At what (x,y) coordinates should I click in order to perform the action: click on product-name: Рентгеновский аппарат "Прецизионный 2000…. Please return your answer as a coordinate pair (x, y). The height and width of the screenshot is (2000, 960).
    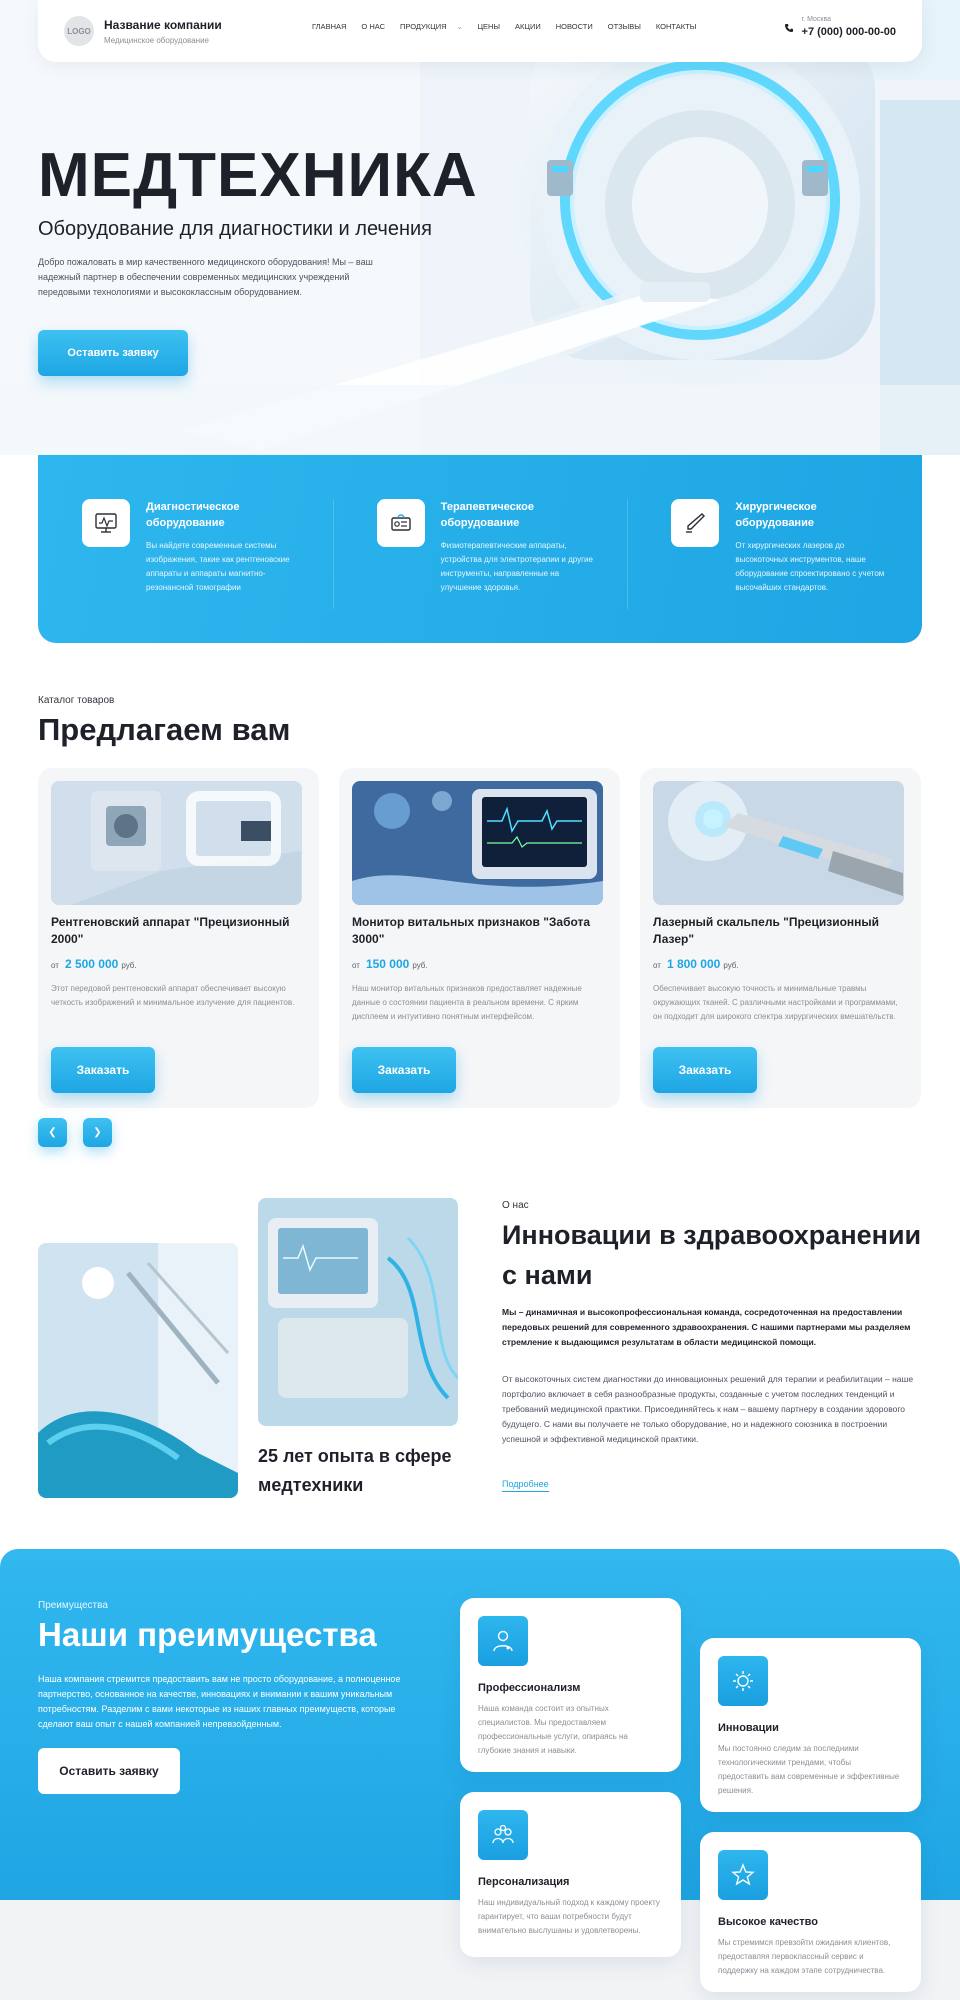
    Looking at the image, I should click on (170, 930).